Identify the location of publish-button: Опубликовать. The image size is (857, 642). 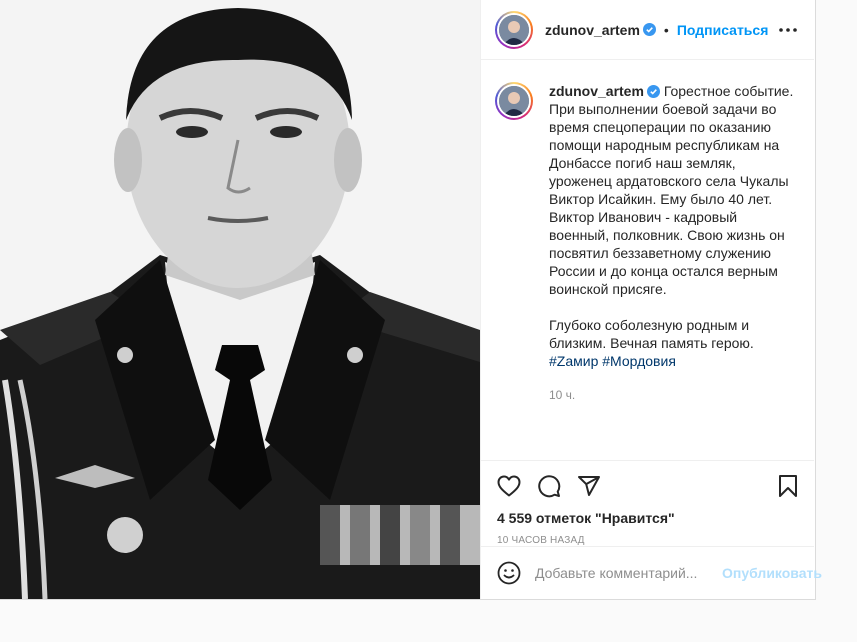
(772, 573).